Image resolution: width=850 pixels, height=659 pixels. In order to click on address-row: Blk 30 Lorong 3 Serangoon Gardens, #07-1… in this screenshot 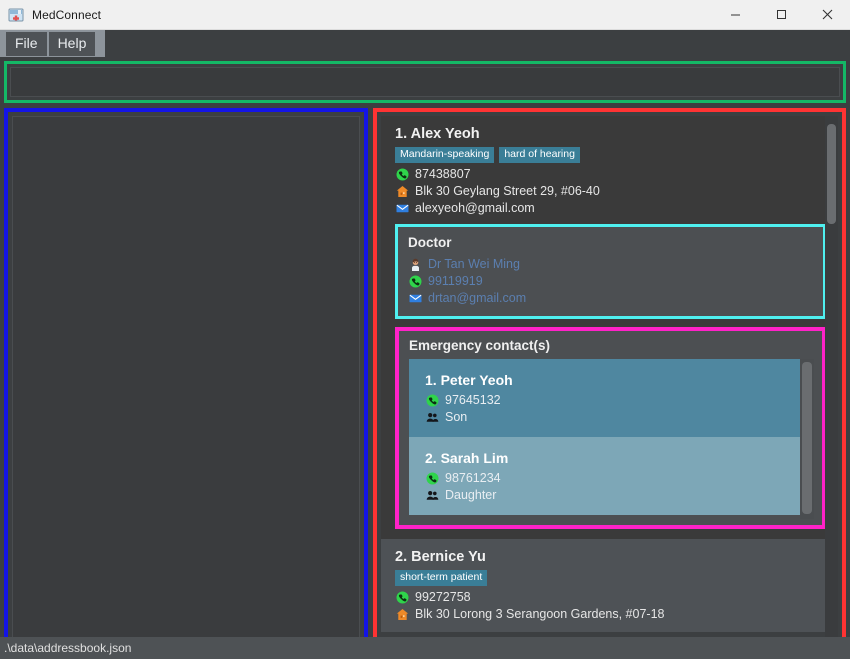, I will do `click(610, 614)`.